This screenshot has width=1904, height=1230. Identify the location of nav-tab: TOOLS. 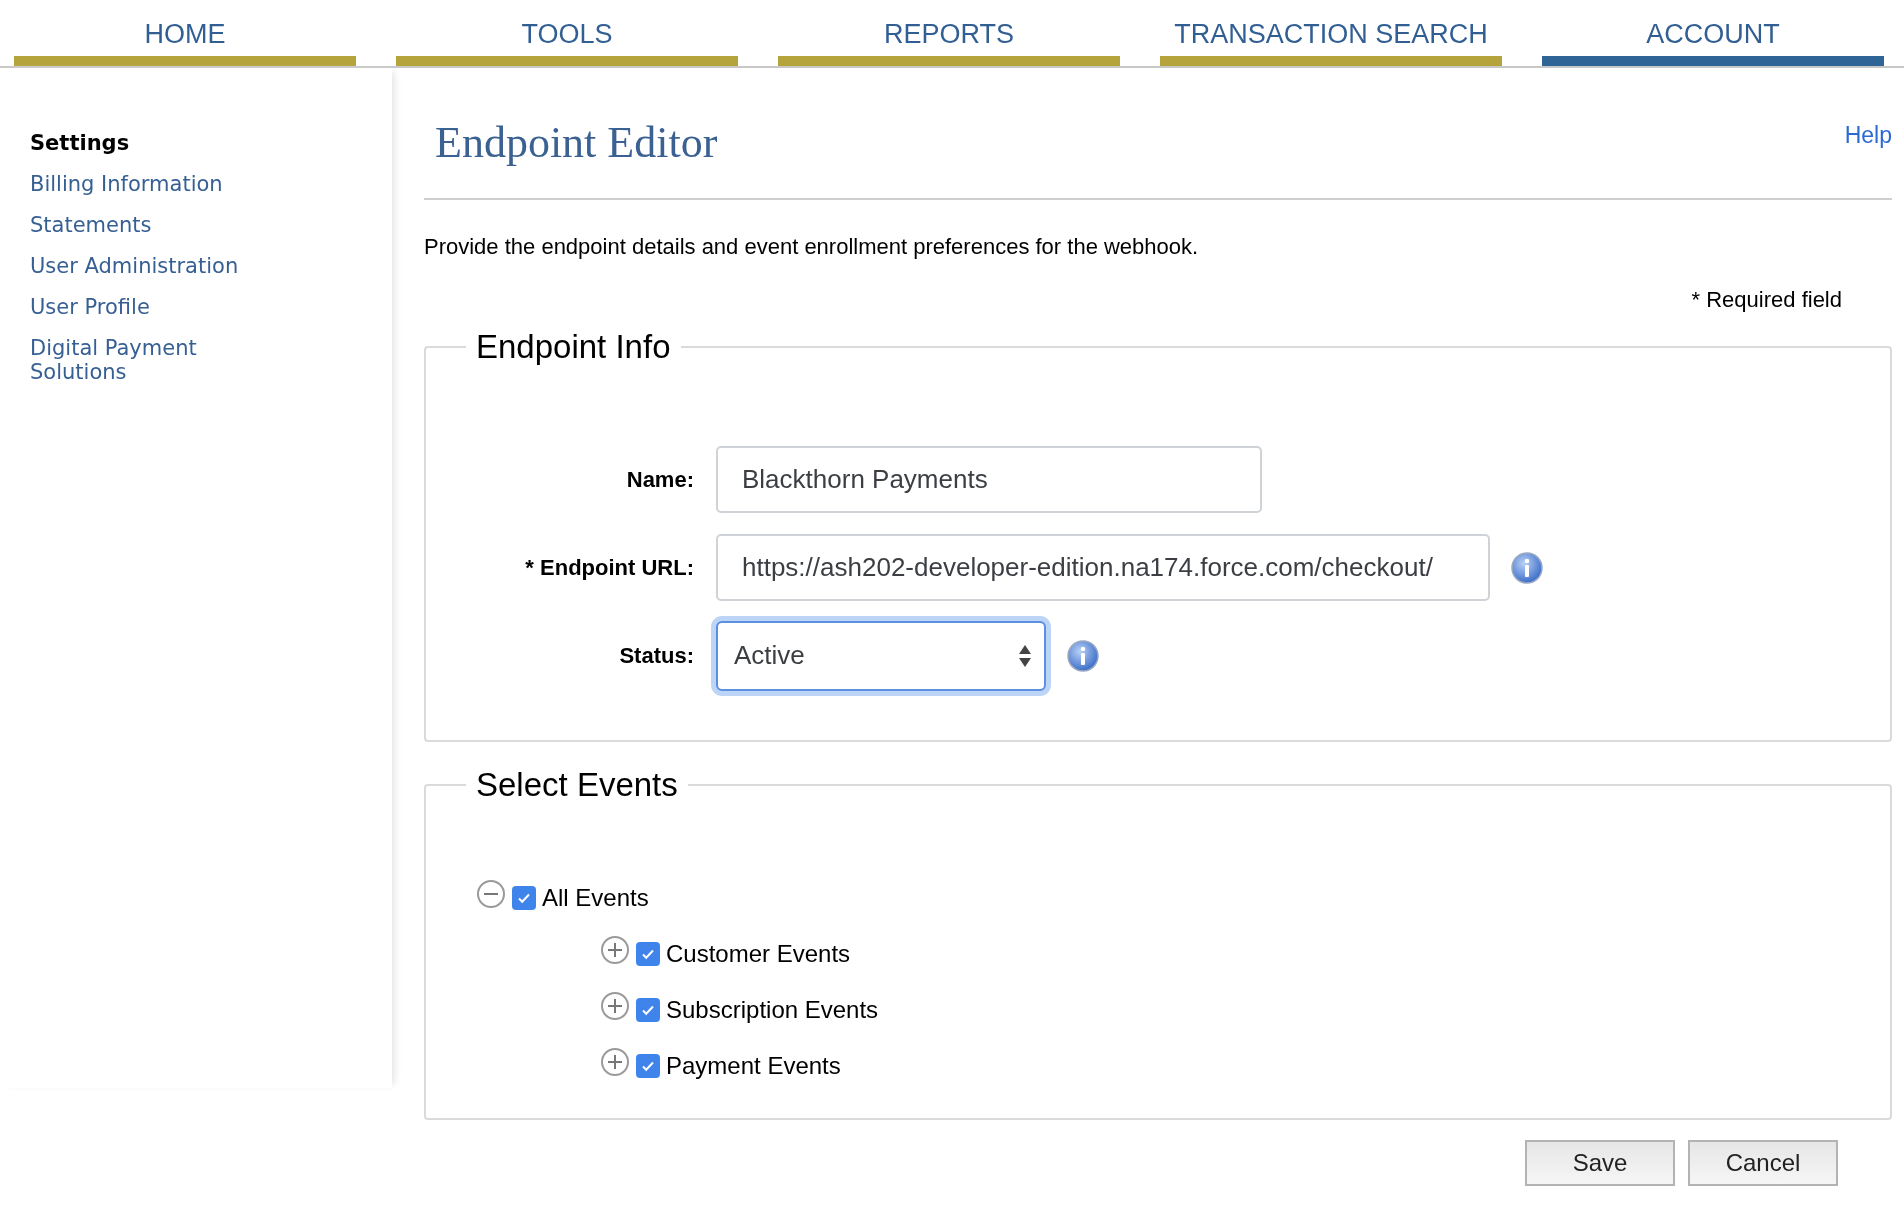
(567, 33).